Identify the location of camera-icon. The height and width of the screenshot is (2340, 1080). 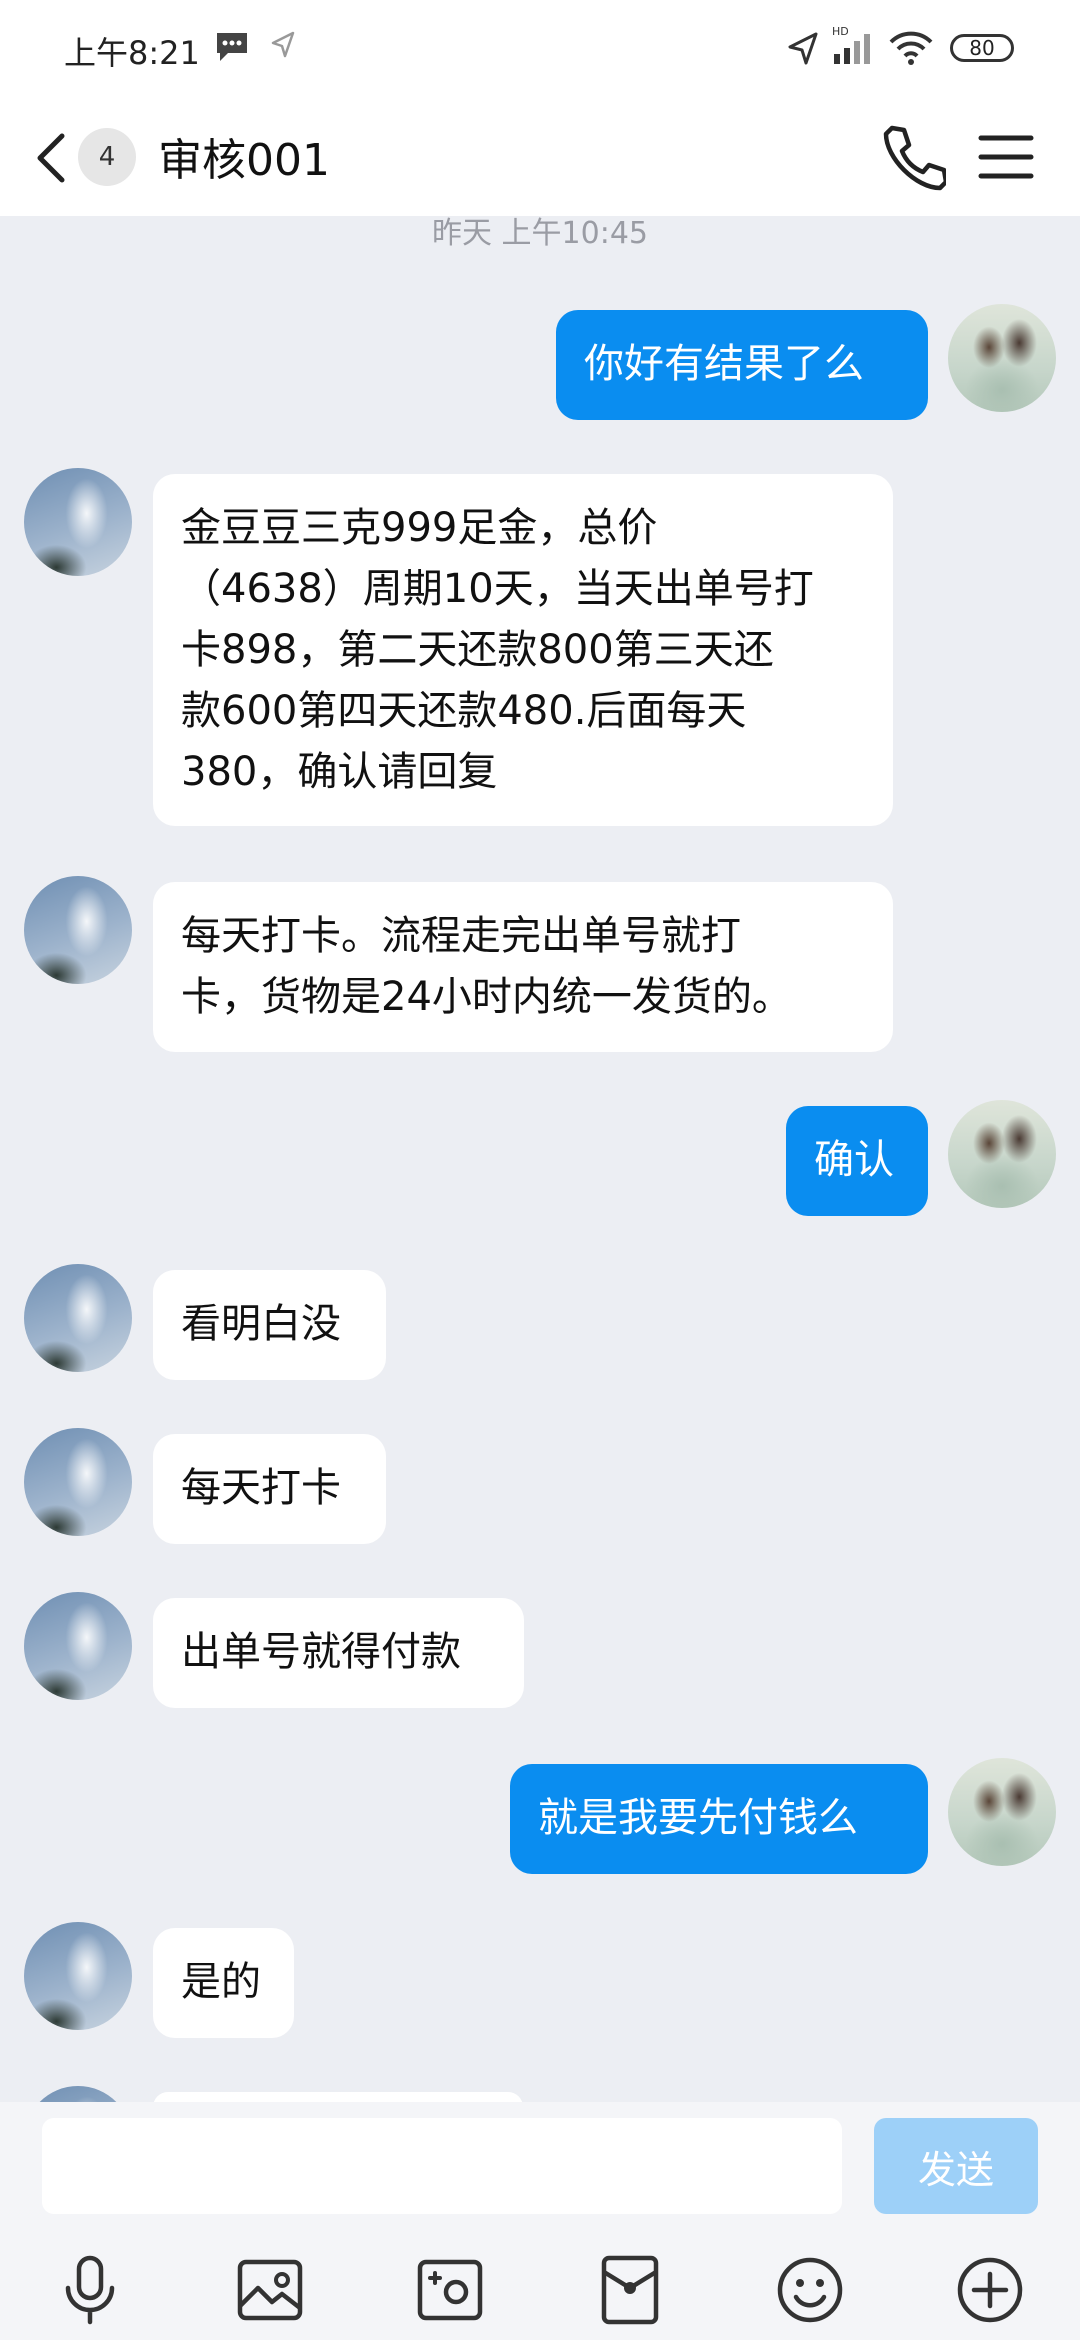
(450, 2290).